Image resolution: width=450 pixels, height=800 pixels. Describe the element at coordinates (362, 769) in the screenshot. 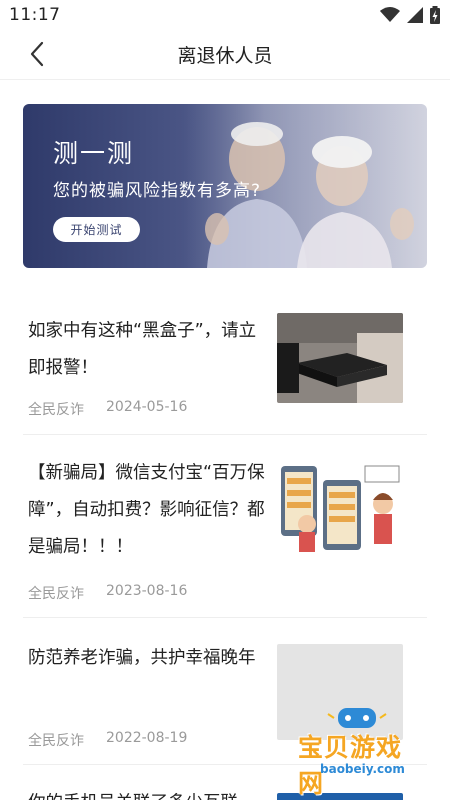

I see `watermark-url: baobeiy.com` at that location.